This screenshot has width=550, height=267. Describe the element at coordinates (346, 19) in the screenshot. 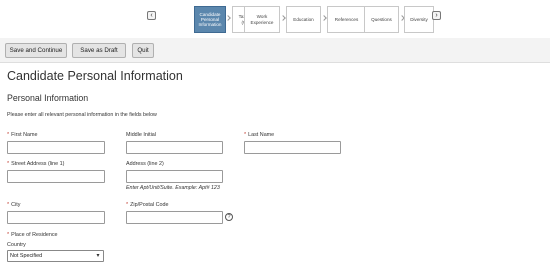

I see `step-references: References` at that location.